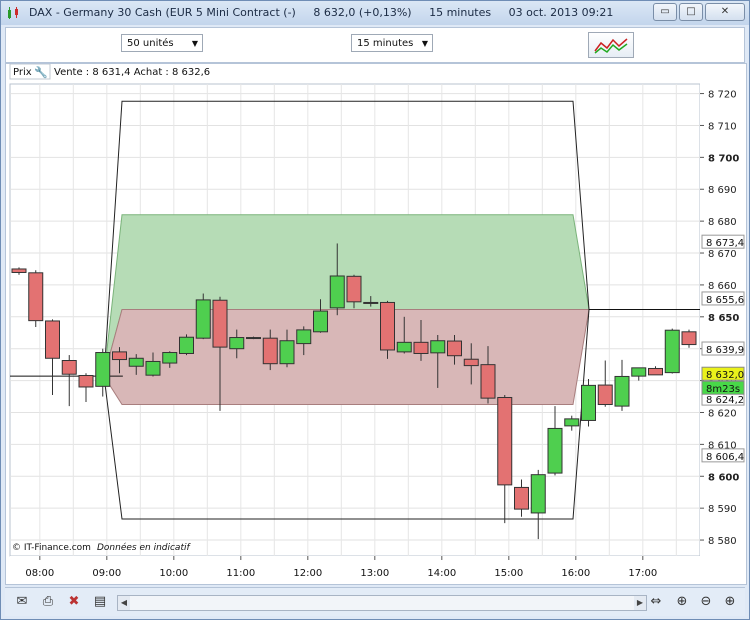  Describe the element at coordinates (722, 509) in the screenshot. I see `y-tick-label: 8 590` at that location.